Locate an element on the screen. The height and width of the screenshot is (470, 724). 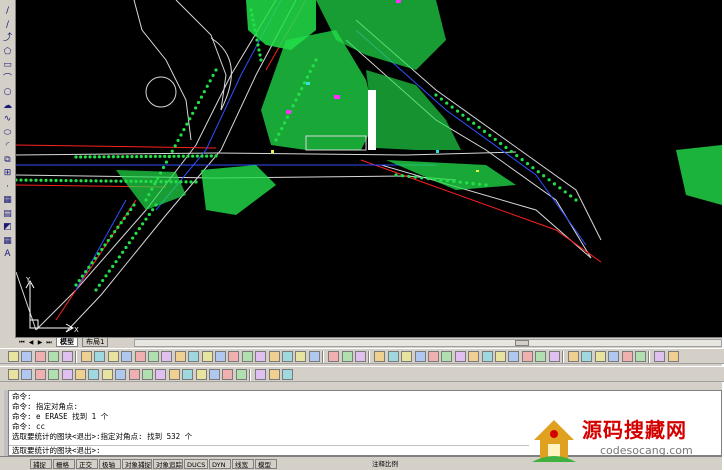
tab-prev-icon: ◀ is located at coordinates (31, 343).